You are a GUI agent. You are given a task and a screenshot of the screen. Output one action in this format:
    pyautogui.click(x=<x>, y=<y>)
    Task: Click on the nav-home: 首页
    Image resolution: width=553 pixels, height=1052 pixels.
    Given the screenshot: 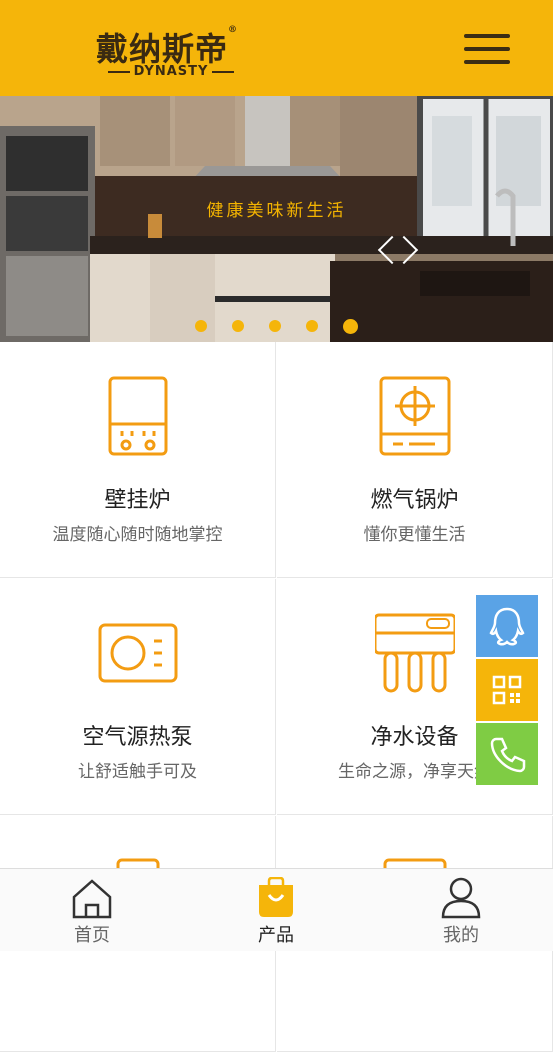 What is the action you would take?
    pyautogui.click(x=92, y=909)
    